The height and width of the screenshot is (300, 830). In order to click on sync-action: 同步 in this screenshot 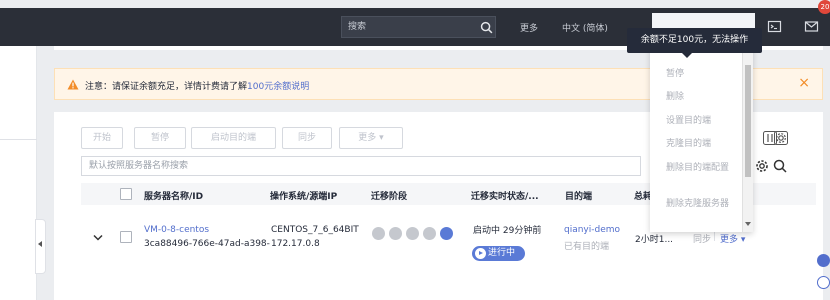, I will do `click(702, 238)`.